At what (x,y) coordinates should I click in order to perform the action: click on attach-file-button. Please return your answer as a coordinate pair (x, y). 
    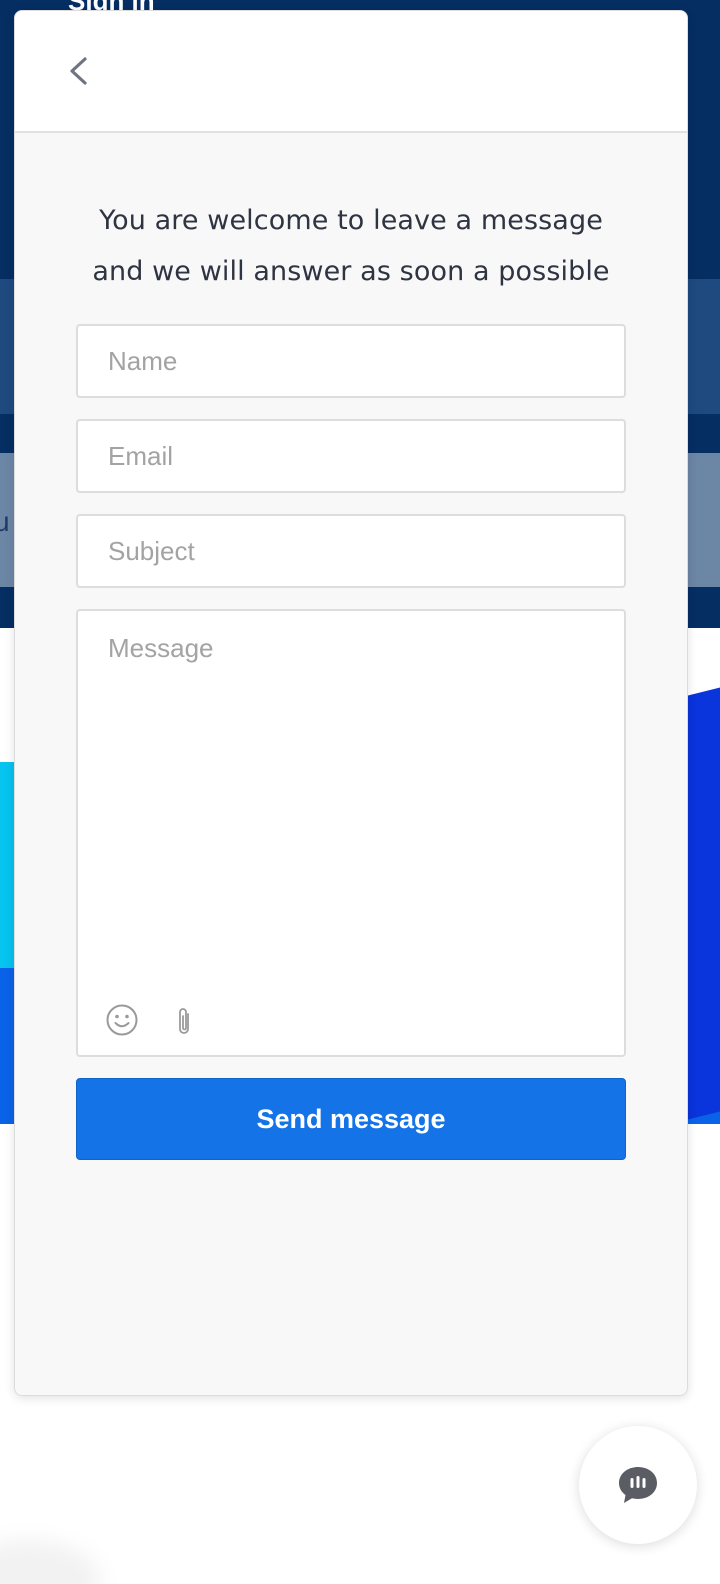
    Looking at the image, I should click on (184, 1022).